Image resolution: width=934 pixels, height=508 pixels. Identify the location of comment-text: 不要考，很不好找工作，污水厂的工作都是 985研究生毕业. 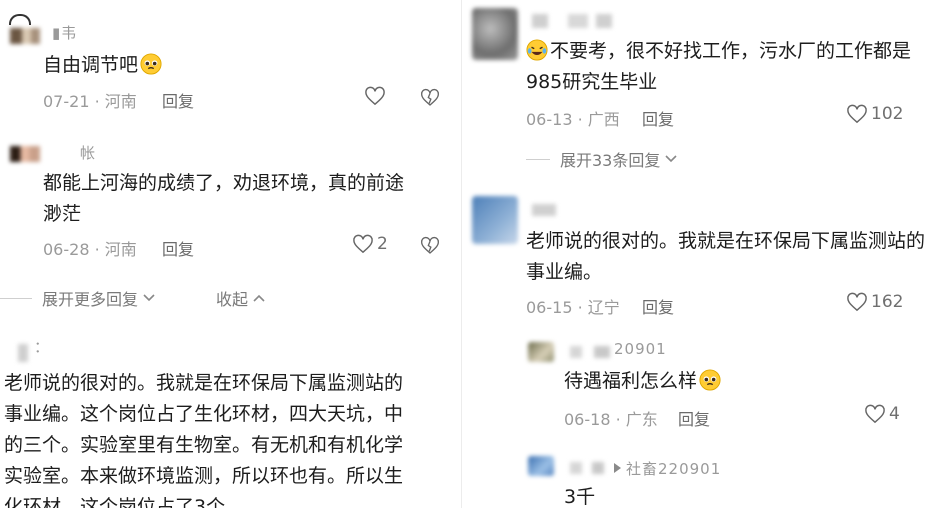
(719, 66).